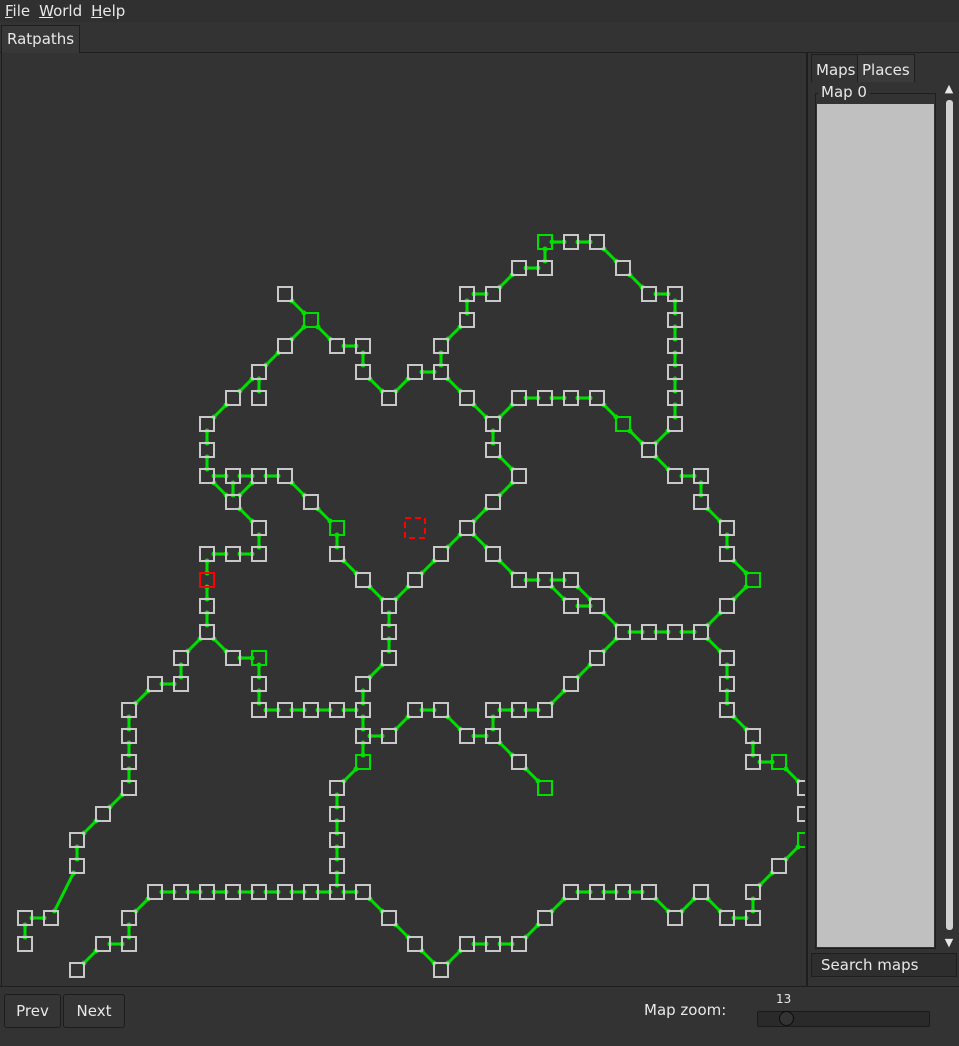 The height and width of the screenshot is (1046, 959). Describe the element at coordinates (949, 943) in the screenshot. I see `scroll-down-icon: ▼` at that location.